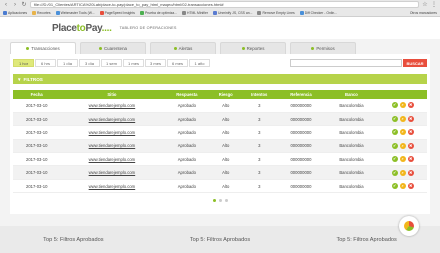 Image resolution: width=440 pixels, height=253 pixels. What do you see at coordinates (111, 63) in the screenshot?
I see `range-button: 1 sem` at bounding box center [111, 63].